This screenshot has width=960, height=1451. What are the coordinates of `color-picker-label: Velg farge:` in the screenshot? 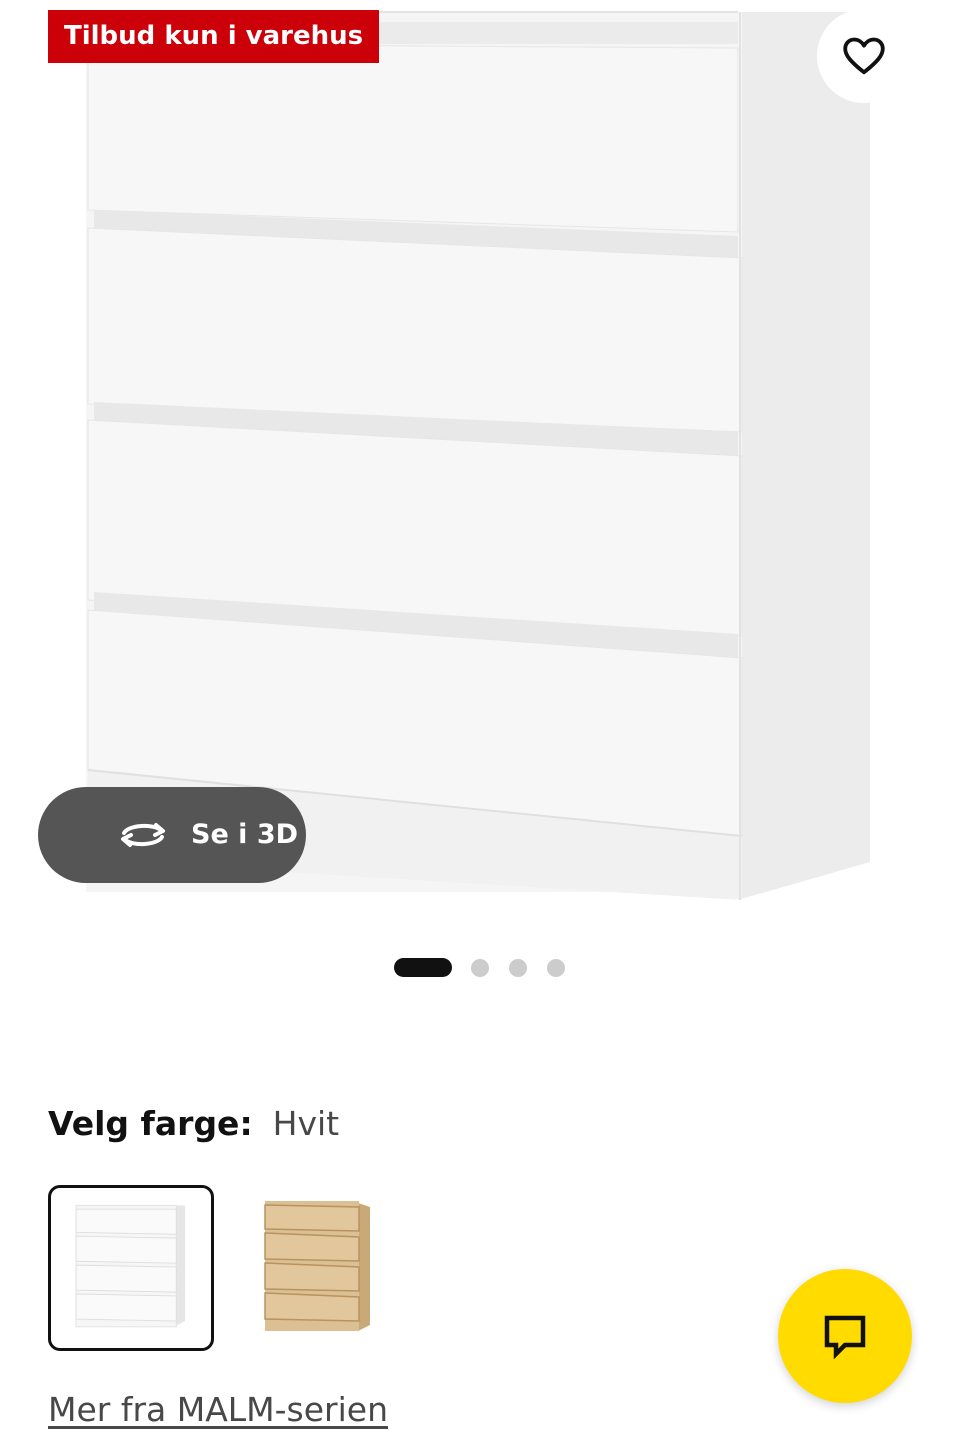 It's located at (150, 1123).